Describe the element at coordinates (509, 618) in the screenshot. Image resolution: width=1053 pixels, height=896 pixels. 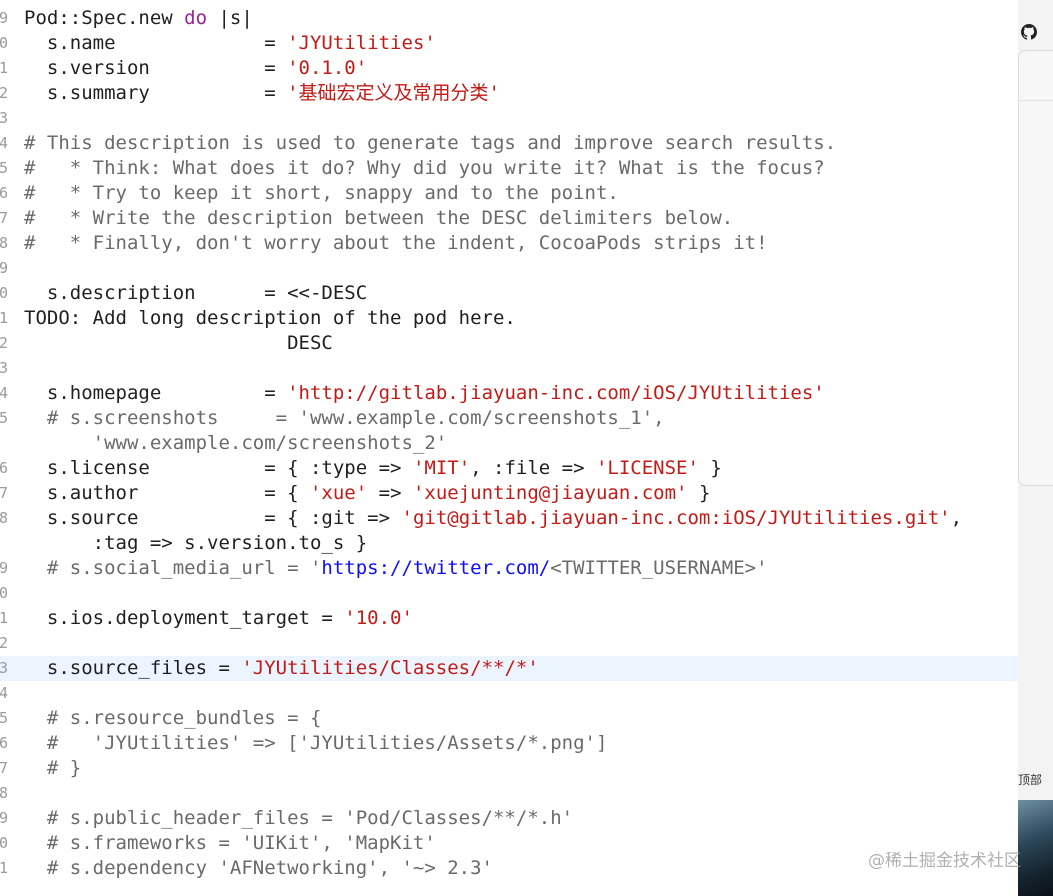
I see `code-line: 1 s.ios.deployment_target = '10.0'` at that location.